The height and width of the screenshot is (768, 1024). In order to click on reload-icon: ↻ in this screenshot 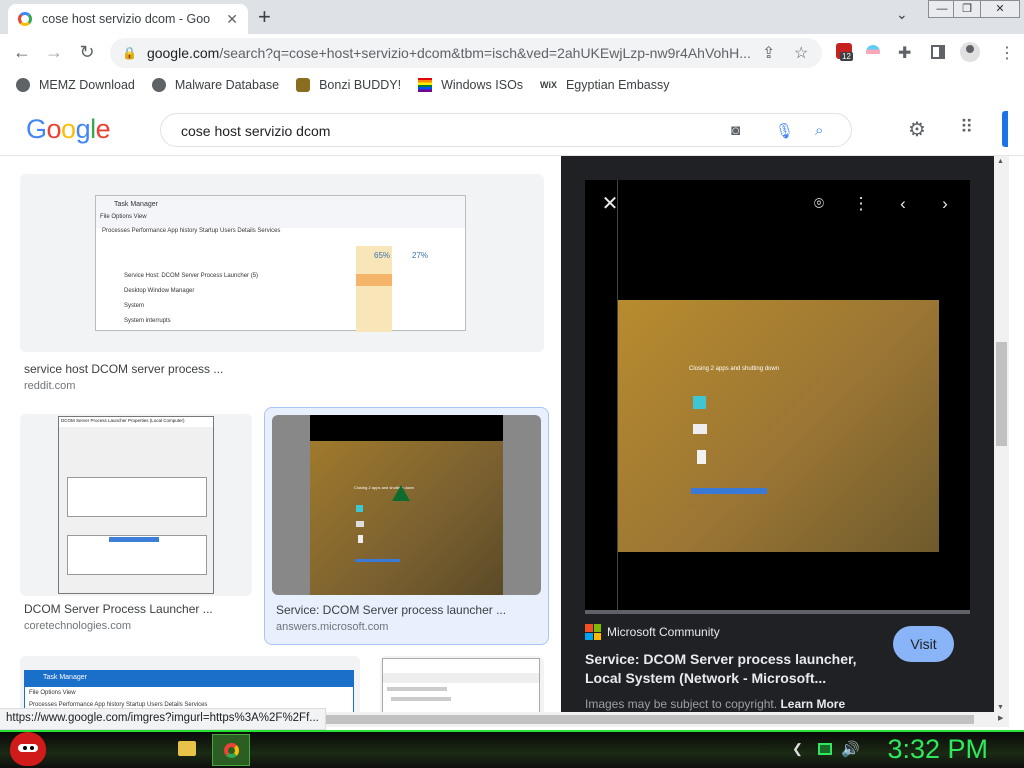, I will do `click(87, 52)`.